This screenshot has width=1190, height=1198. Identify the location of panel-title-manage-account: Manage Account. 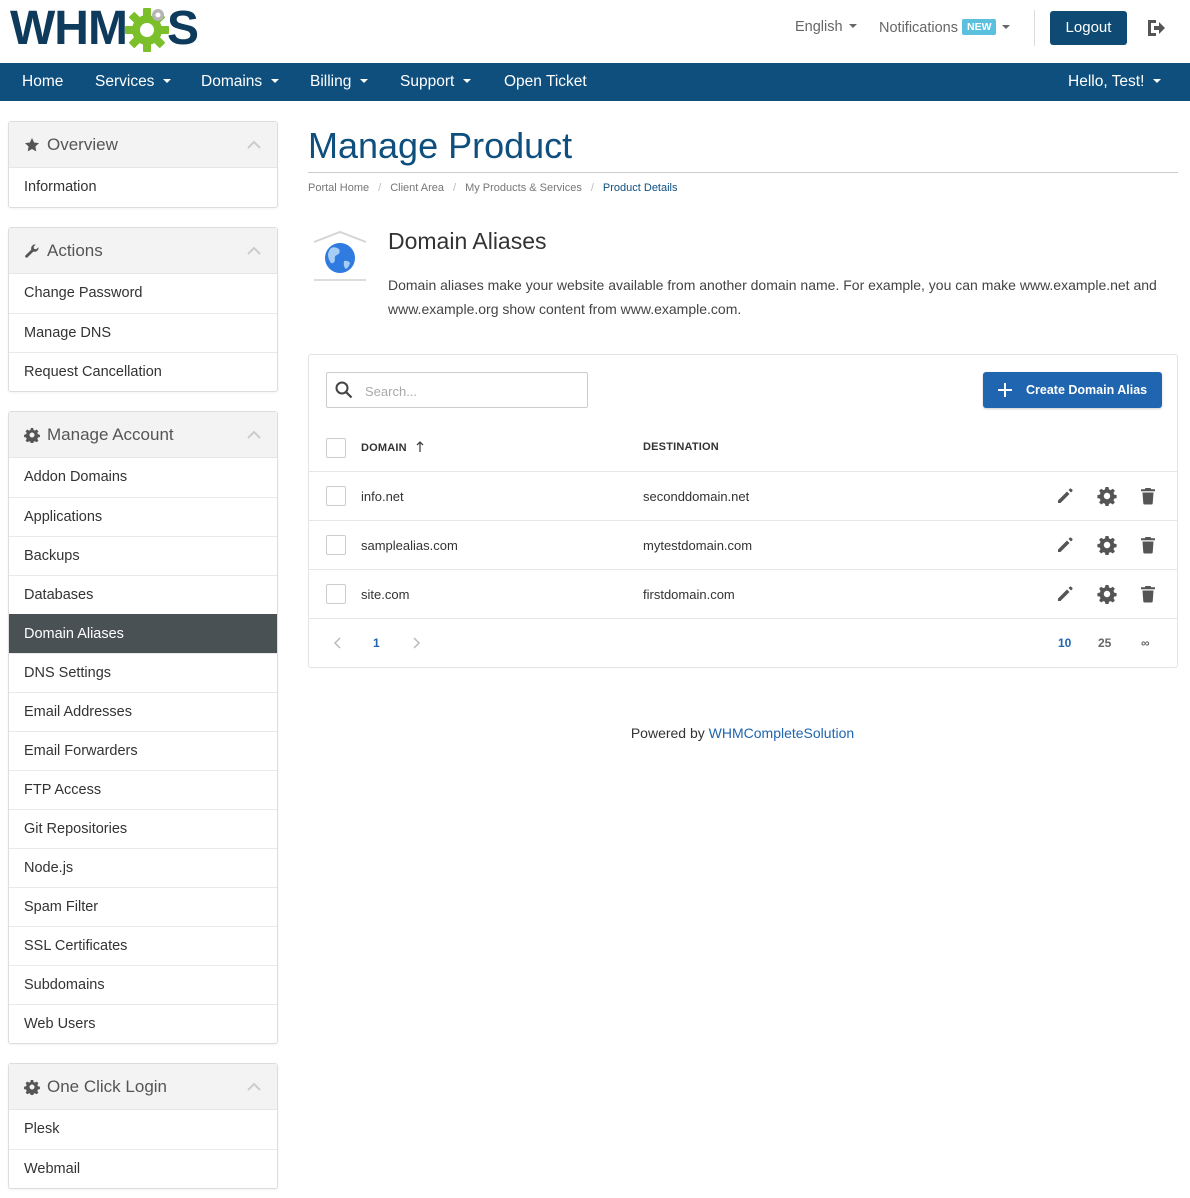
(110, 434).